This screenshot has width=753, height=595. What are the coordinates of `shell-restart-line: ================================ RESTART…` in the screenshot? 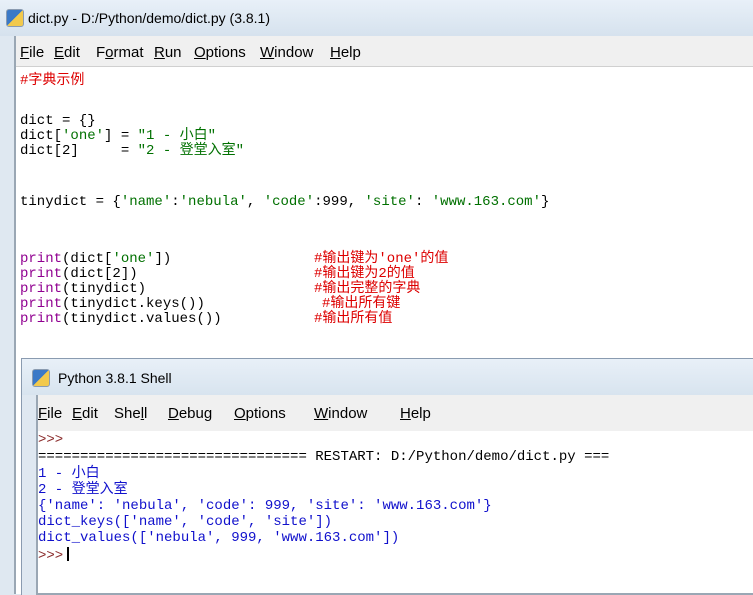 It's located at (324, 457).